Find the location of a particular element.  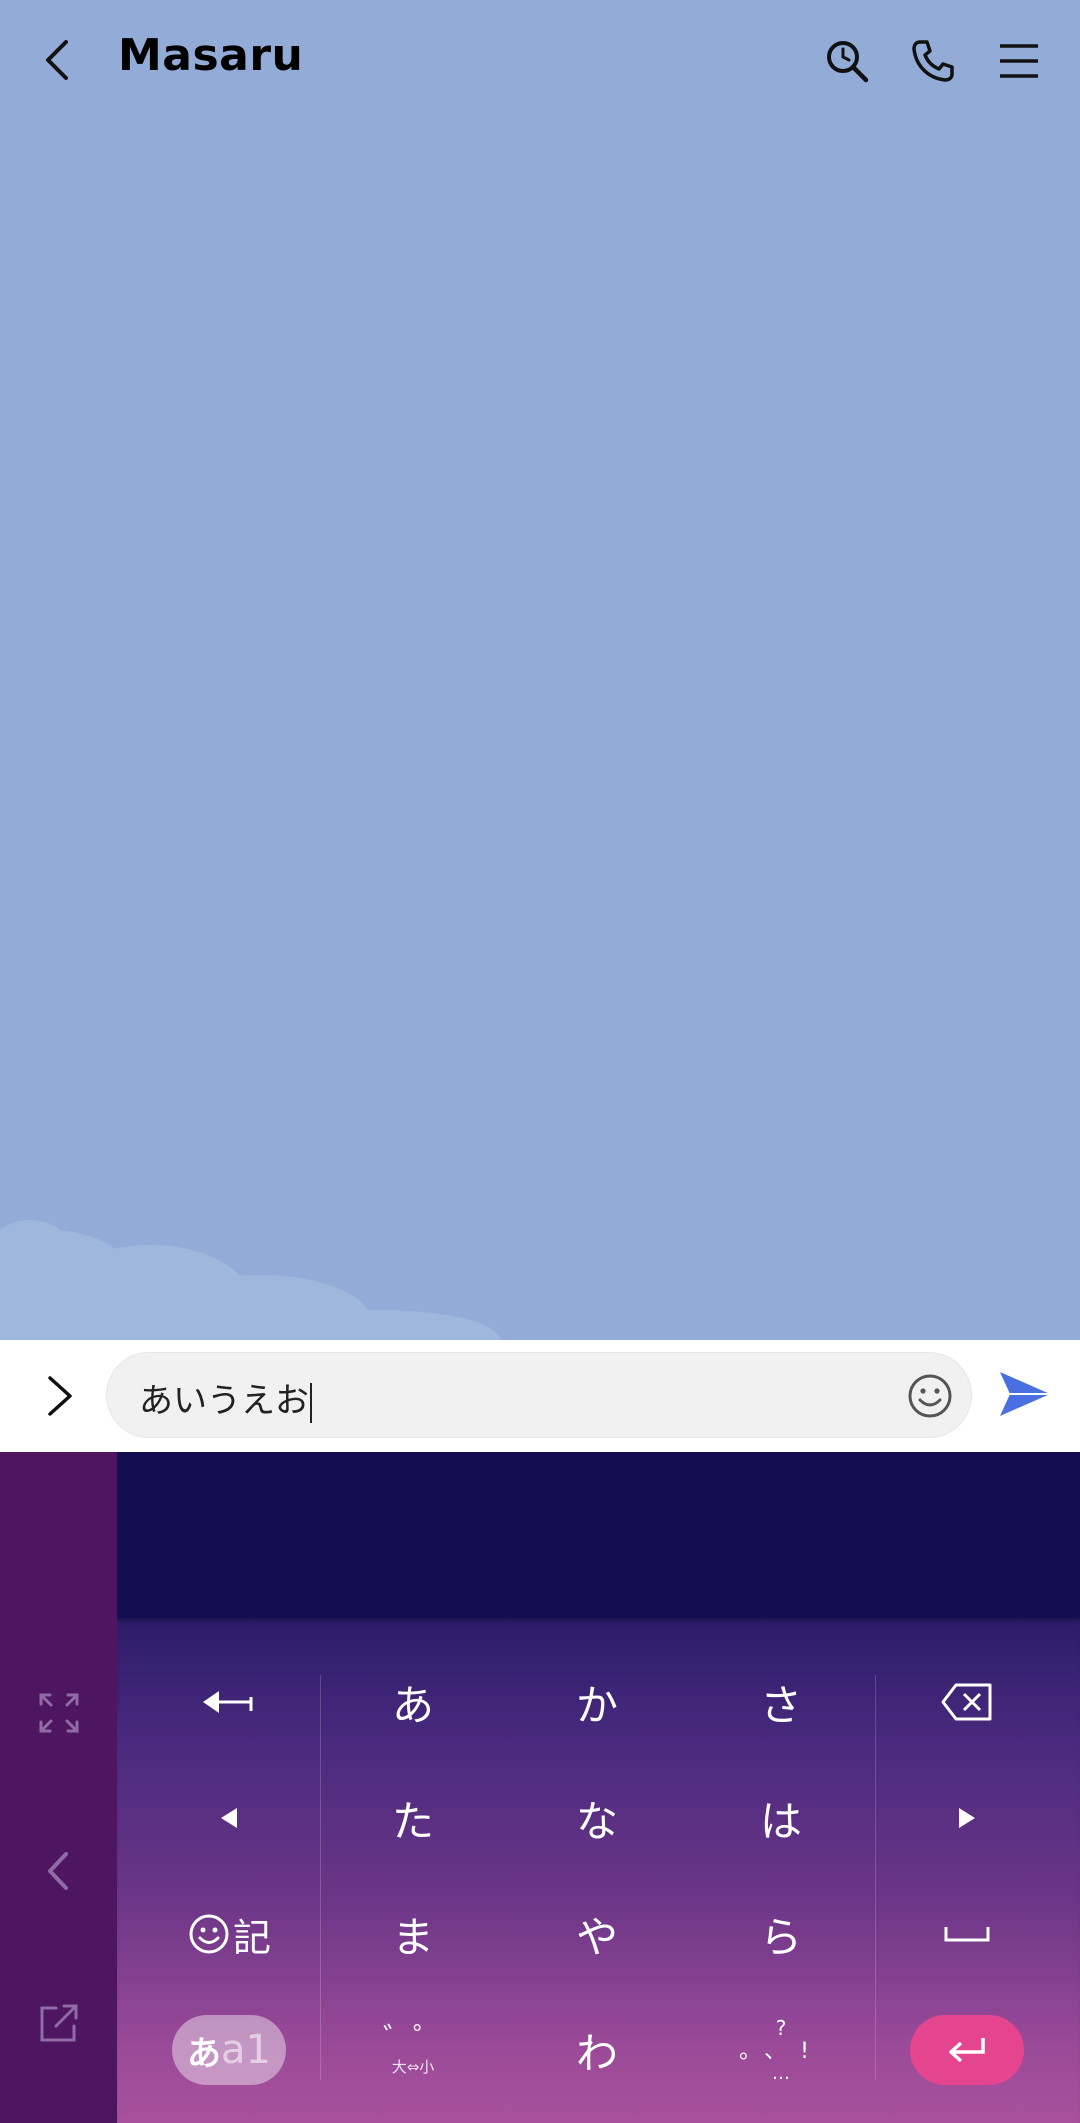

cloud-background-graphic is located at coordinates (250, 1280).